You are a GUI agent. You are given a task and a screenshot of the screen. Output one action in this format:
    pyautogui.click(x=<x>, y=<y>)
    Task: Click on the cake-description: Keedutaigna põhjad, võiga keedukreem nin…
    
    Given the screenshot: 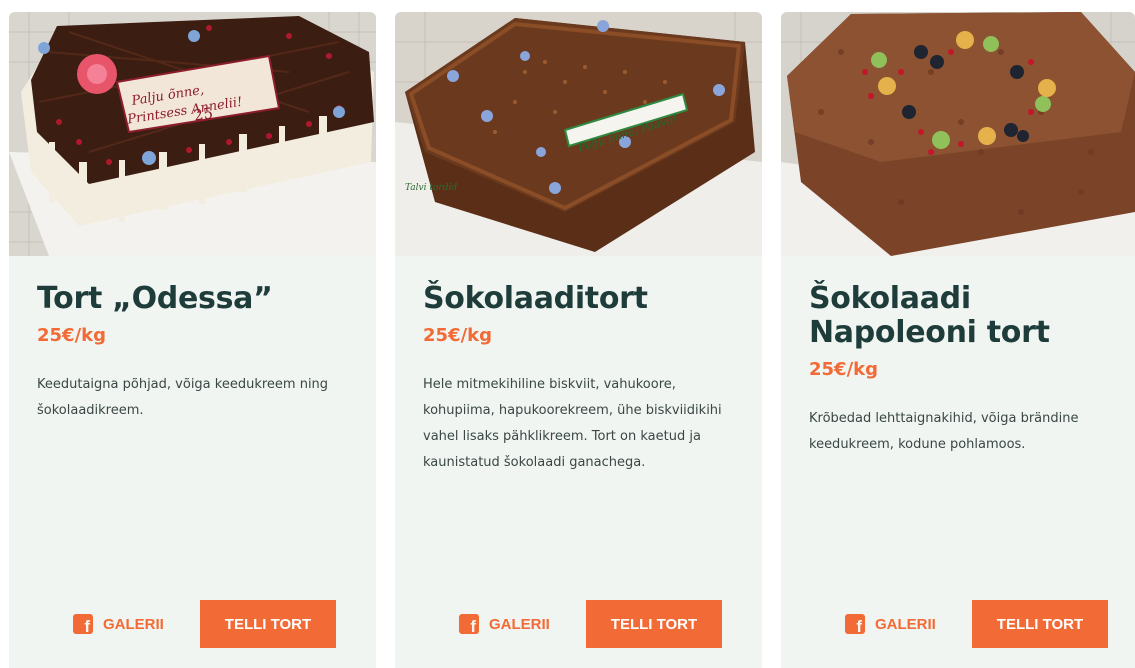 What is the action you would take?
    pyautogui.click(x=183, y=397)
    